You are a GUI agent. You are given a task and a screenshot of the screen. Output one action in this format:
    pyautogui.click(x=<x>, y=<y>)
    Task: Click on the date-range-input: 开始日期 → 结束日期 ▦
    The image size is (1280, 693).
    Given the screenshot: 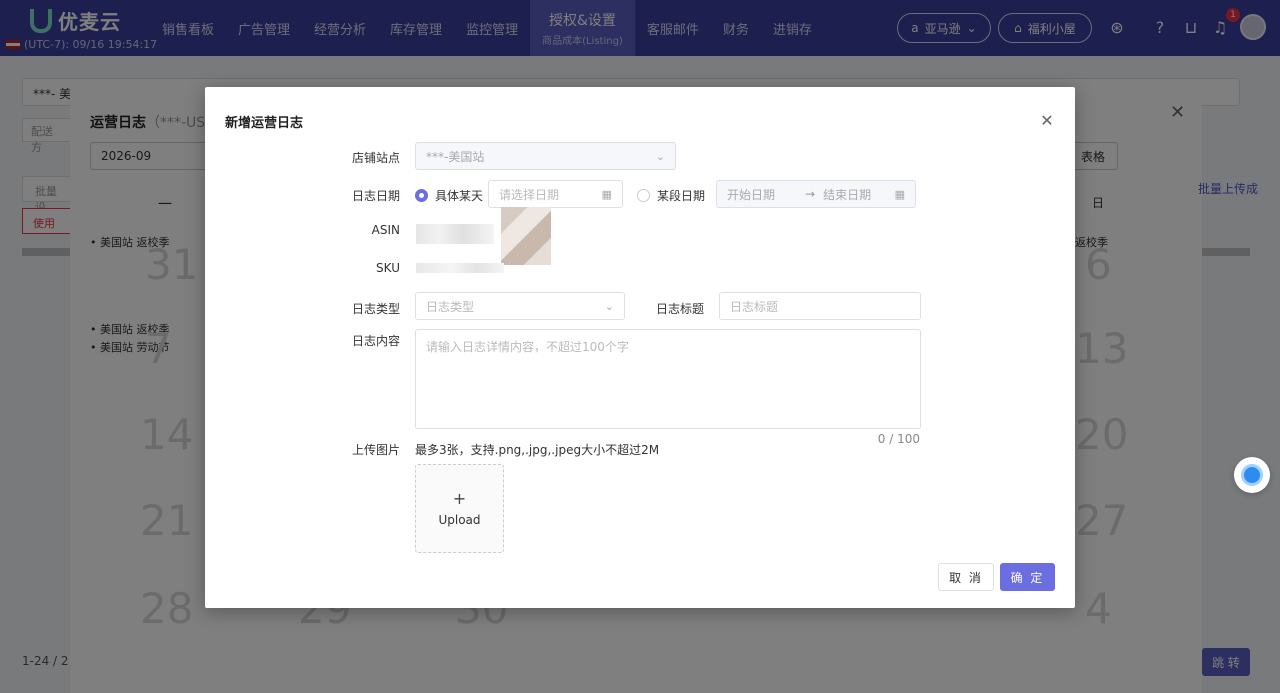 What is the action you would take?
    pyautogui.click(x=816, y=194)
    